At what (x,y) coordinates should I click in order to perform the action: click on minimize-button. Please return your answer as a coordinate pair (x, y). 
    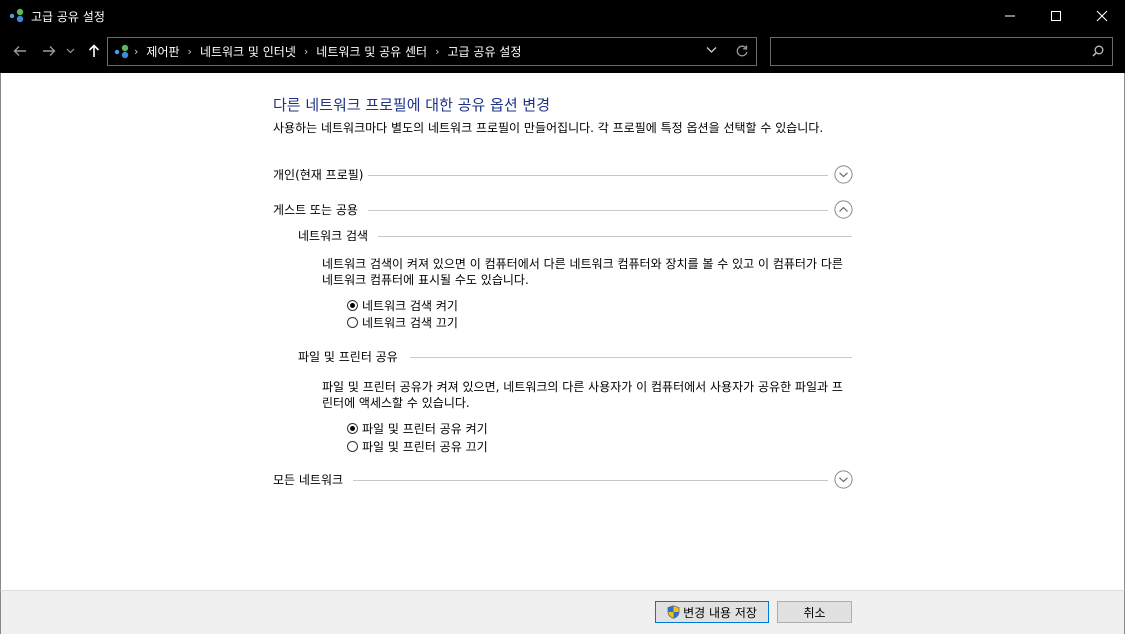
    Looking at the image, I should click on (1010, 15).